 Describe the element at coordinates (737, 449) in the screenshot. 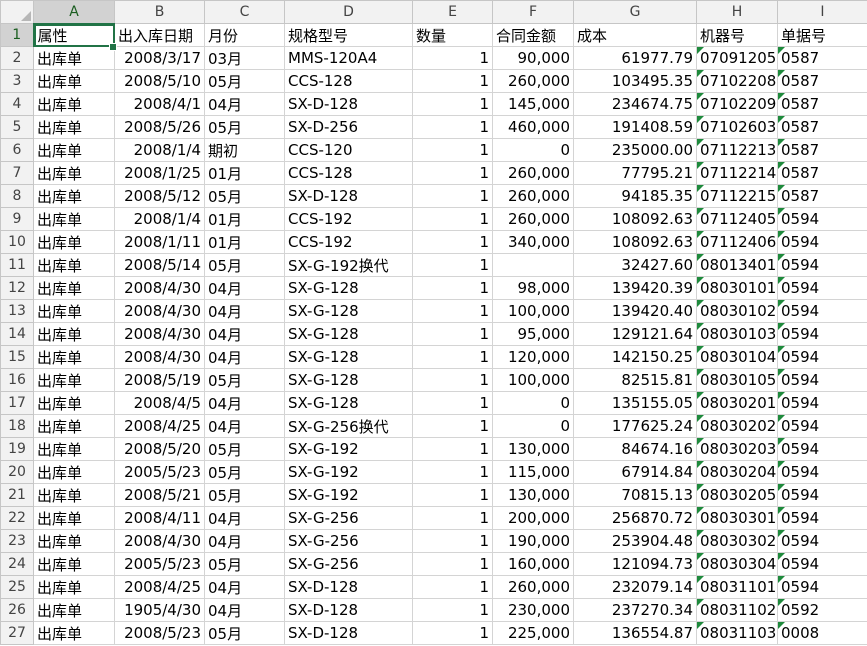

I see `cell-machine-no: 08030203` at that location.